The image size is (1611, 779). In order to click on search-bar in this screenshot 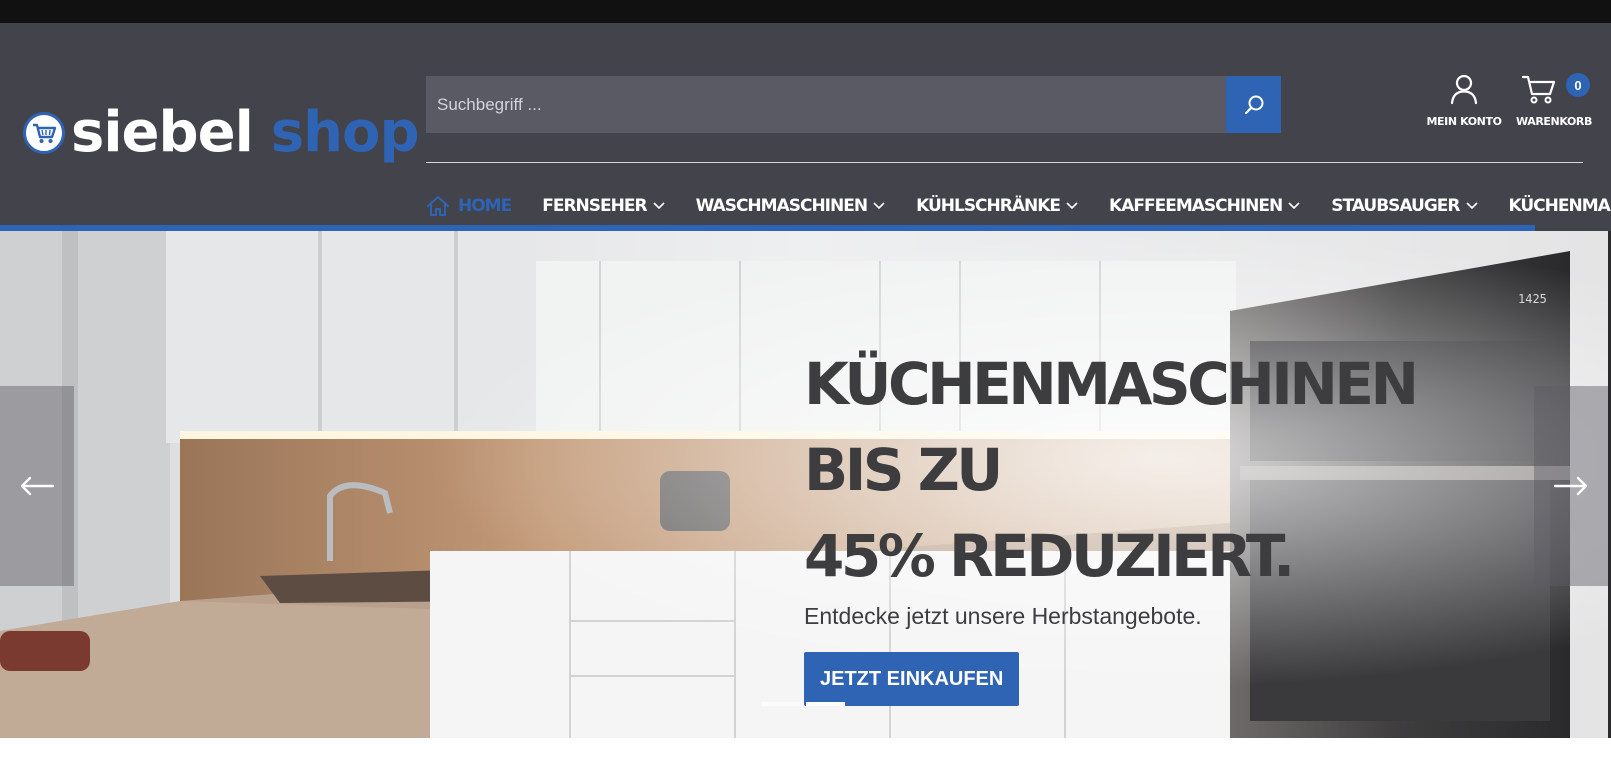, I will do `click(853, 104)`.